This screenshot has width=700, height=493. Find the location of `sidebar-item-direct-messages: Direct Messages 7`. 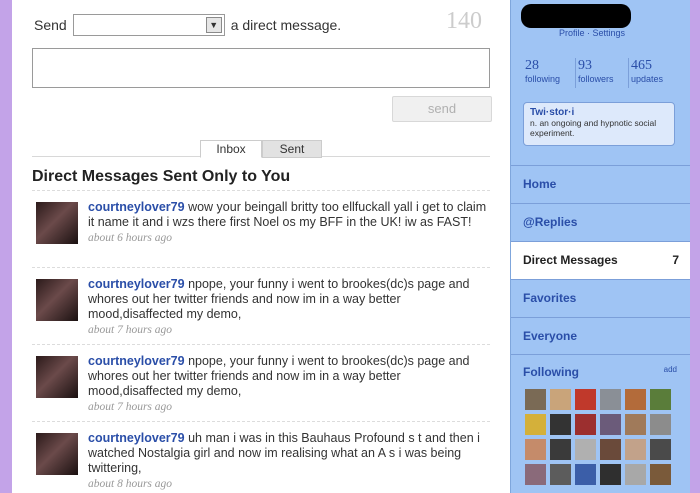

sidebar-item-direct-messages: Direct Messages 7 is located at coordinates (601, 260).